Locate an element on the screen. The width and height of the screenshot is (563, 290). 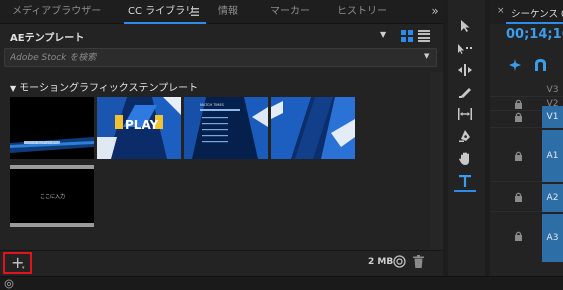
tools-panel is located at coordinates (466, 138).